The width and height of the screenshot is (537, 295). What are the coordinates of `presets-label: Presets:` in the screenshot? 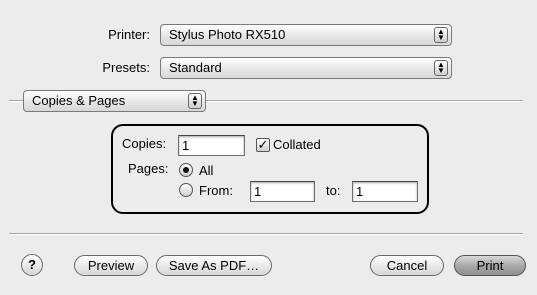 It's located at (126, 67).